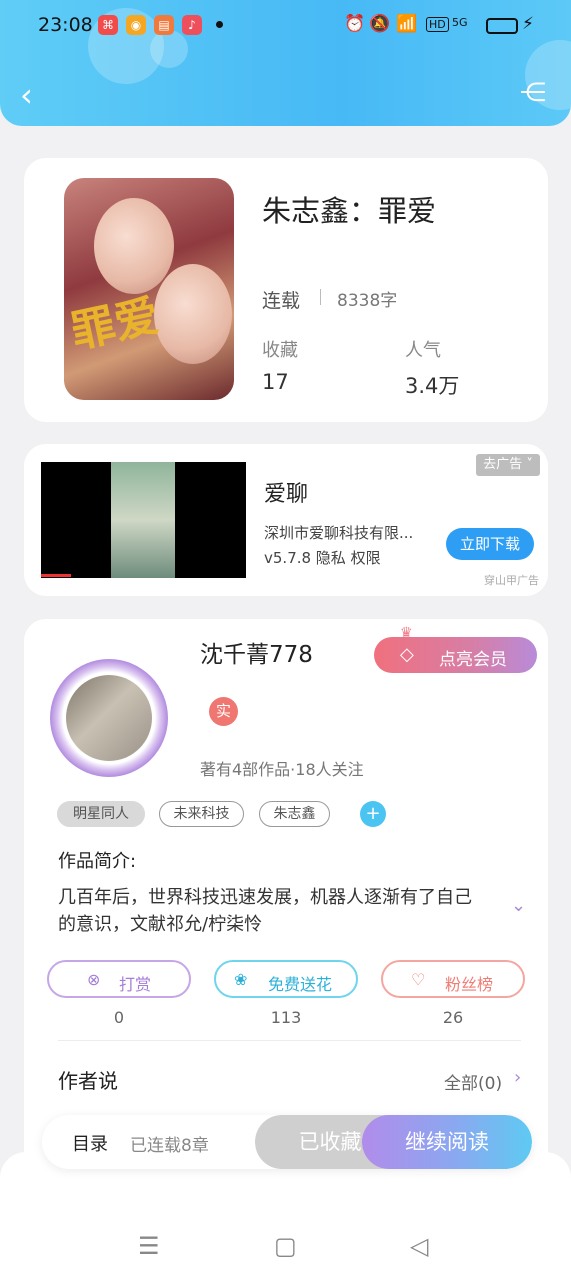 This screenshot has width=571, height=1280. What do you see at coordinates (223, 711) in the screenshot?
I see `verified-badge: 实` at bounding box center [223, 711].